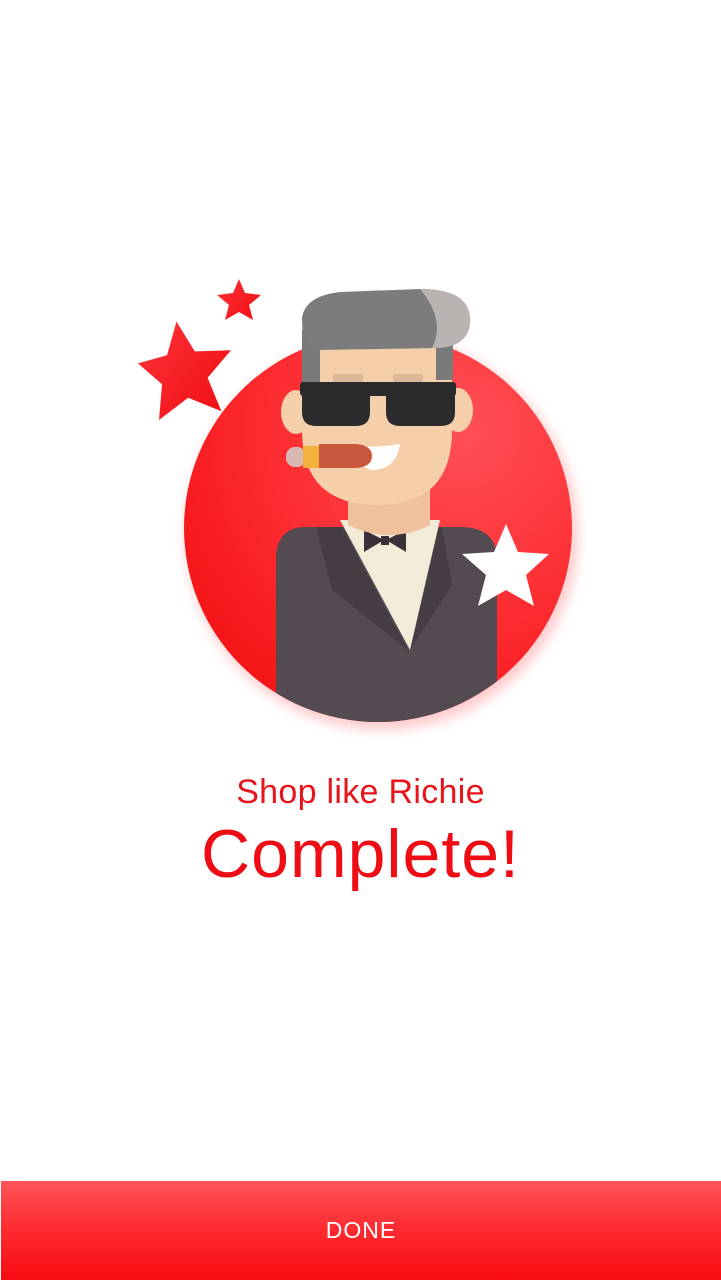  What do you see at coordinates (360, 792) in the screenshot?
I see `achievement-subtitle: Shop like Richie` at bounding box center [360, 792].